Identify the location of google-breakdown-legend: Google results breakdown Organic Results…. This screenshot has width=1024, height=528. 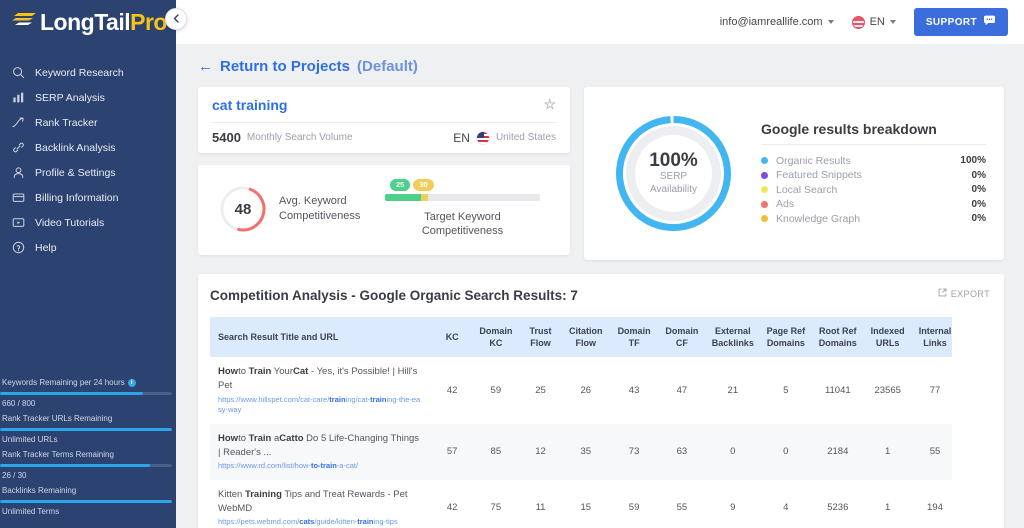
(873, 173).